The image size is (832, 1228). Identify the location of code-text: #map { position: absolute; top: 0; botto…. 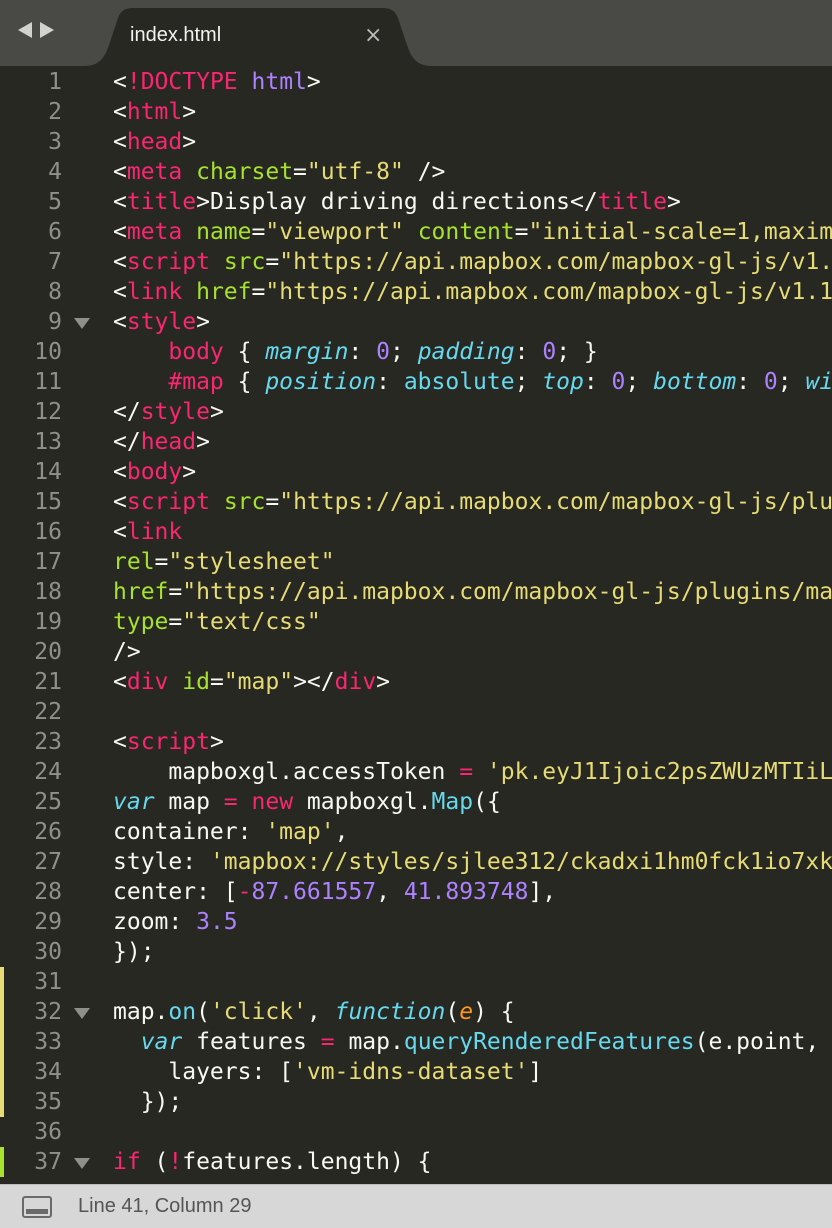
(472, 382).